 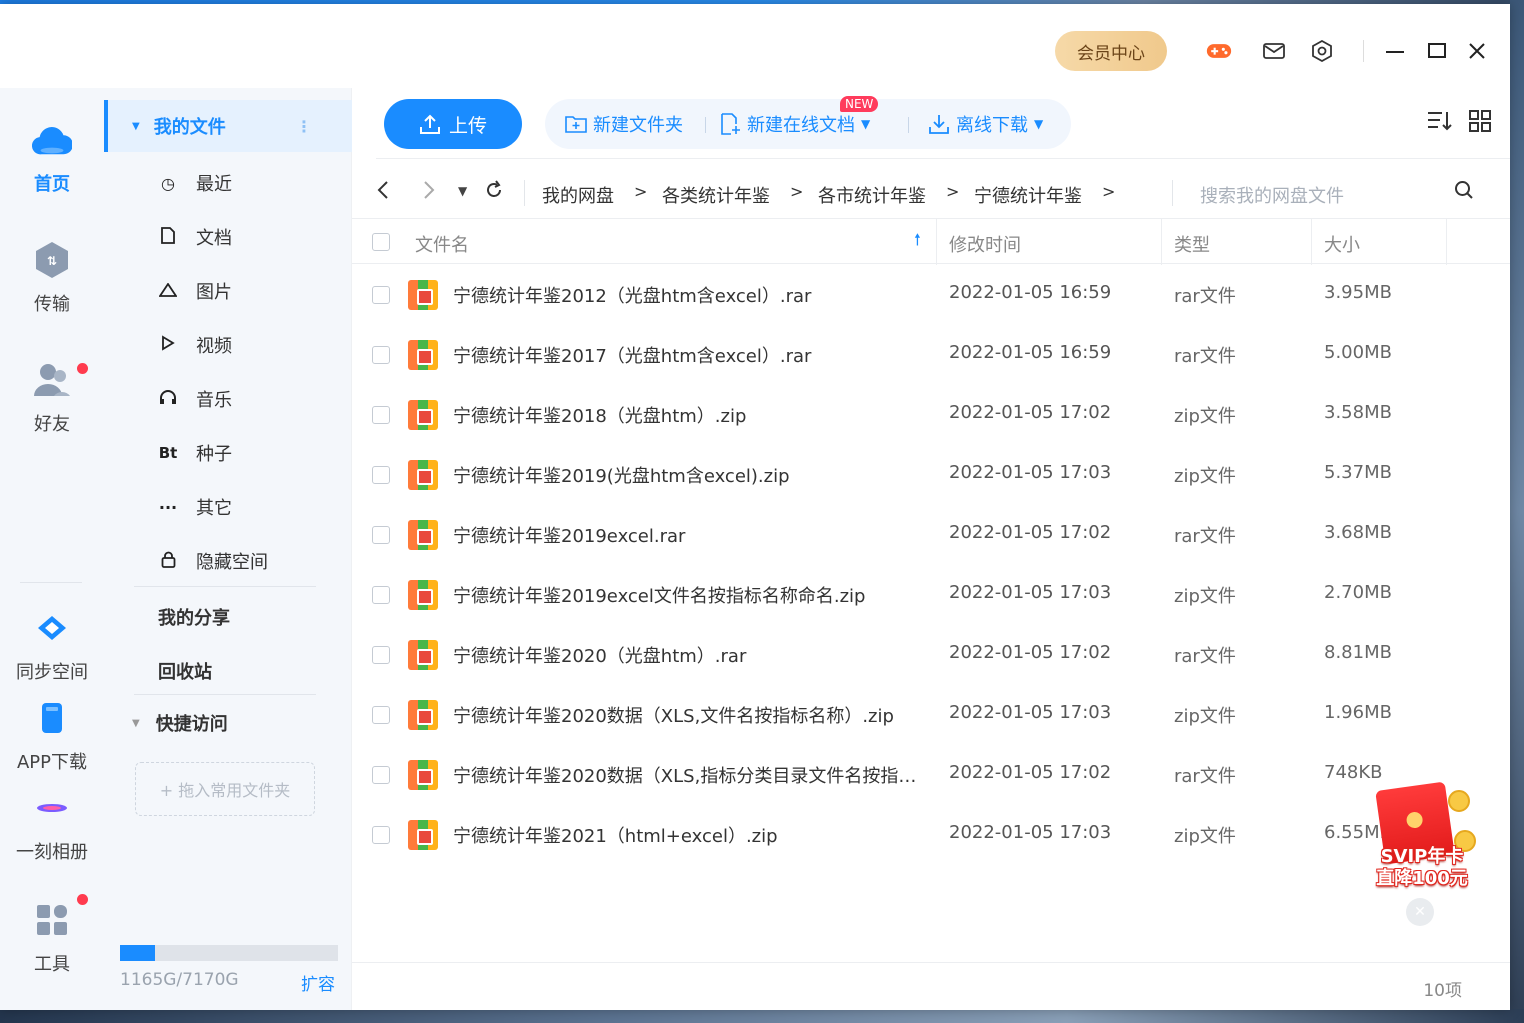 I want to click on quick-access-header: ▼ 快捷访问, so click(x=180, y=723).